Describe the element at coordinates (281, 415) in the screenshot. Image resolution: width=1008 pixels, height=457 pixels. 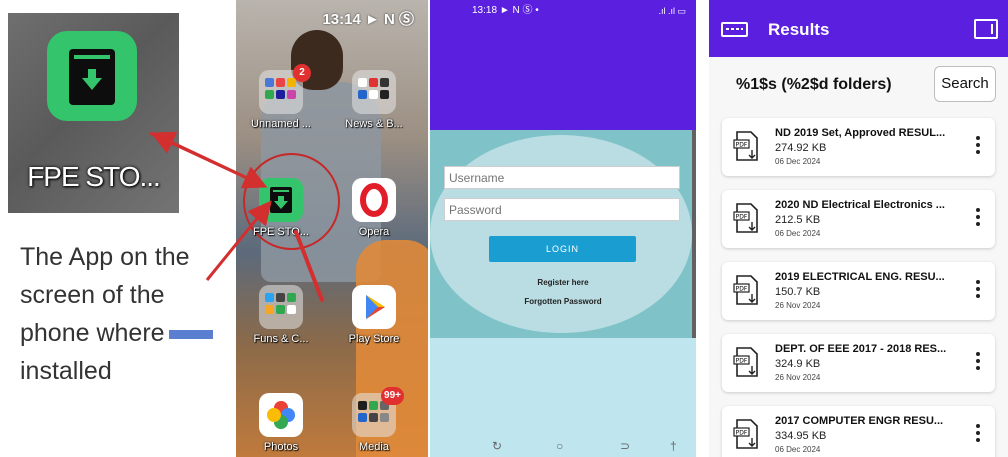
I see `photos-pinwheel-icon` at that location.